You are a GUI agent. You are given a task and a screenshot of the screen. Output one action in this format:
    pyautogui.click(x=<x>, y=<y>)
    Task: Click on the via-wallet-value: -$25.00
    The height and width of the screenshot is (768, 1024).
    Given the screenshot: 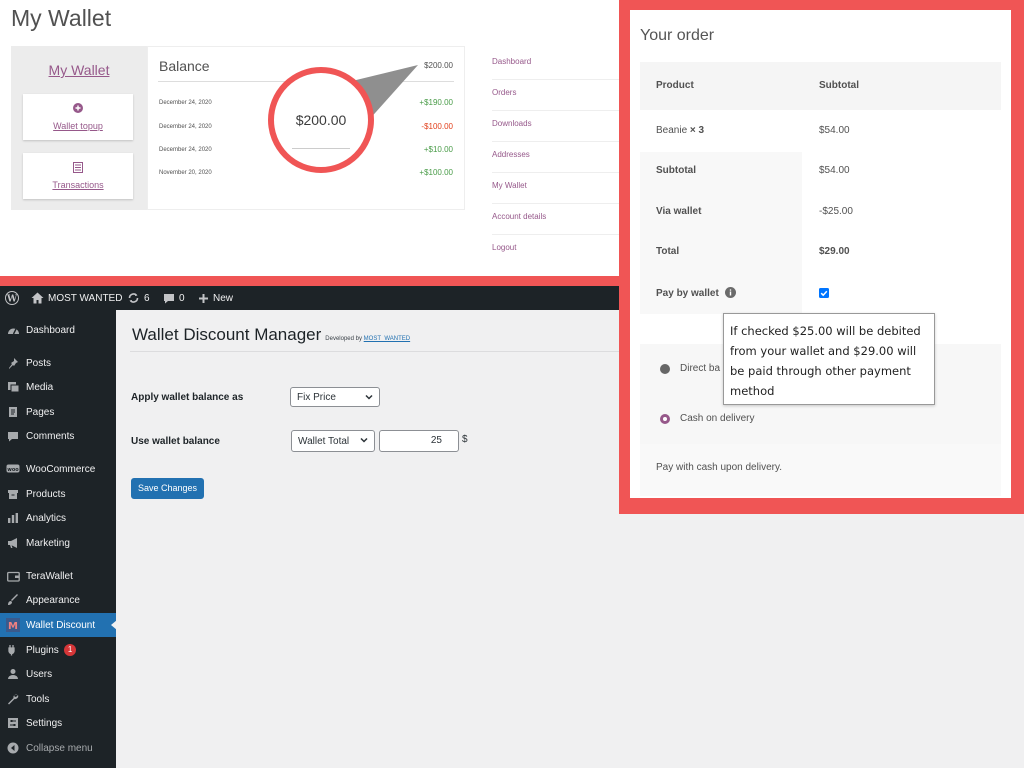 What is the action you would take?
    pyautogui.click(x=836, y=211)
    